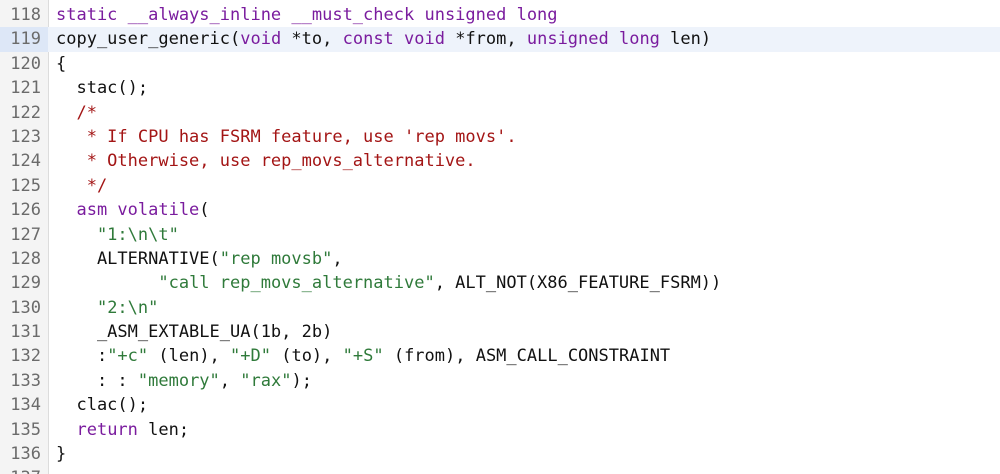 This screenshot has width=1000, height=474. Describe the element at coordinates (117, 234) in the screenshot. I see `code-token: "1:\n\t"` at that location.